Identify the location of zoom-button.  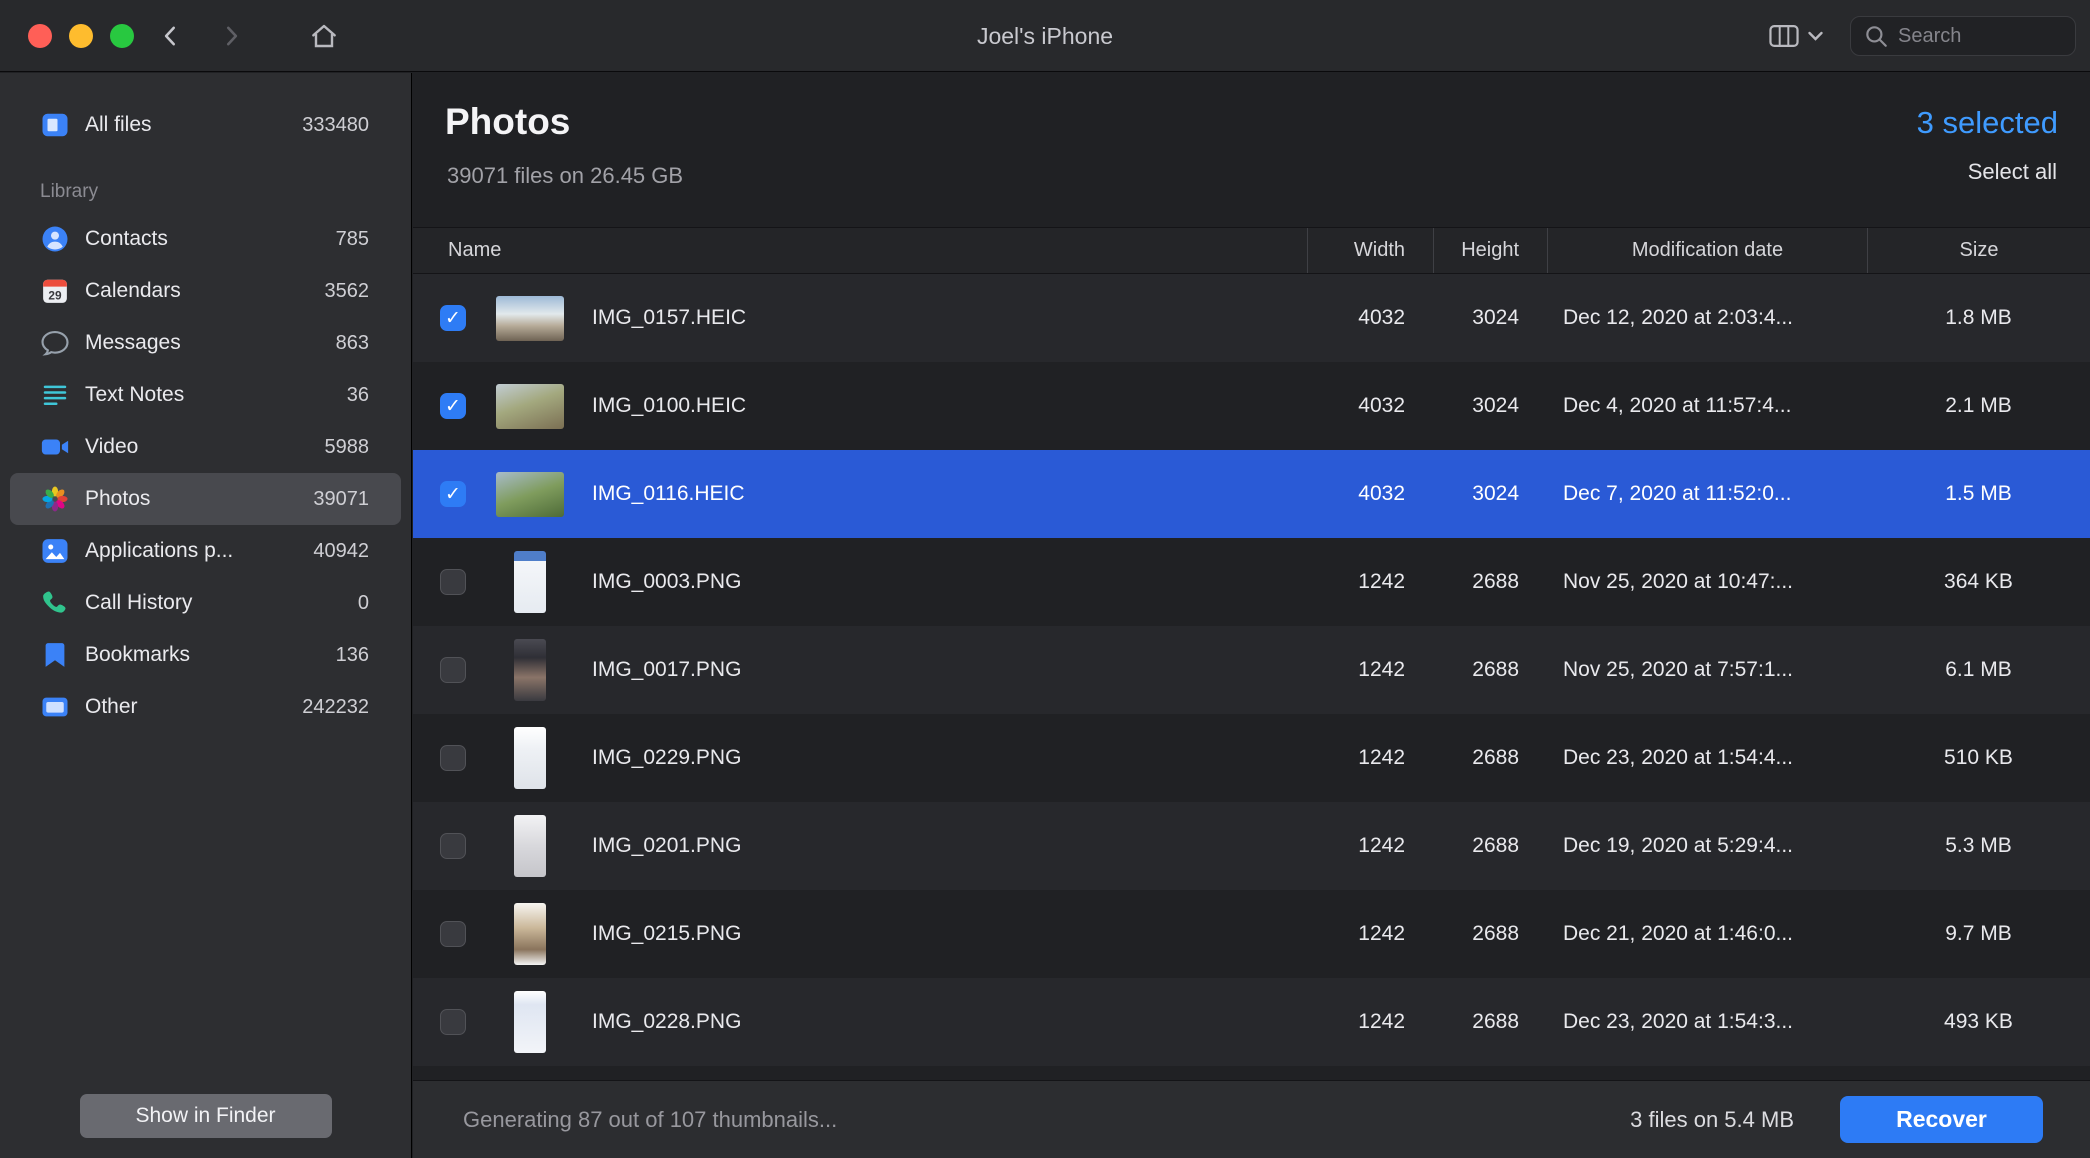
(122, 36).